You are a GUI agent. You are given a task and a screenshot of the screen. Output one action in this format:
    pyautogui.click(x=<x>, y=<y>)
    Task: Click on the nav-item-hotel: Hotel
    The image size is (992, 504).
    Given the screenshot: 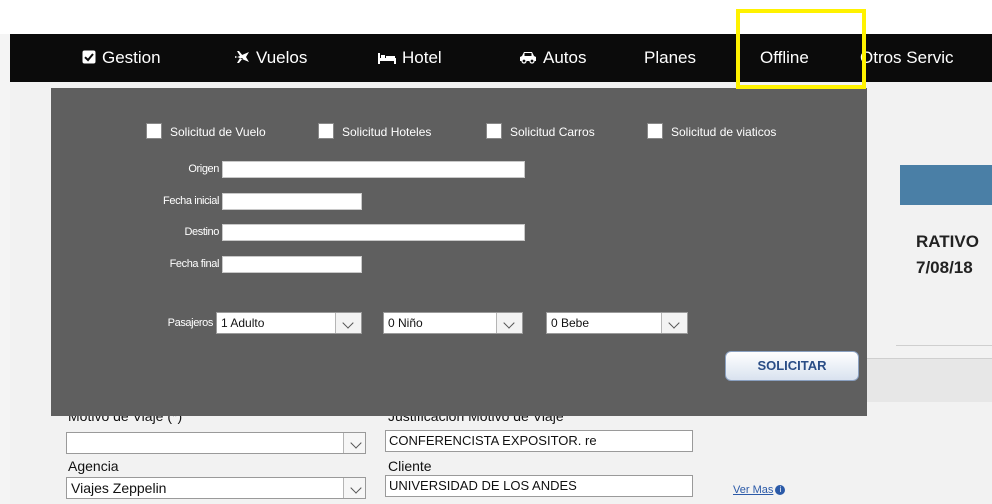 What is the action you would take?
    pyautogui.click(x=410, y=58)
    